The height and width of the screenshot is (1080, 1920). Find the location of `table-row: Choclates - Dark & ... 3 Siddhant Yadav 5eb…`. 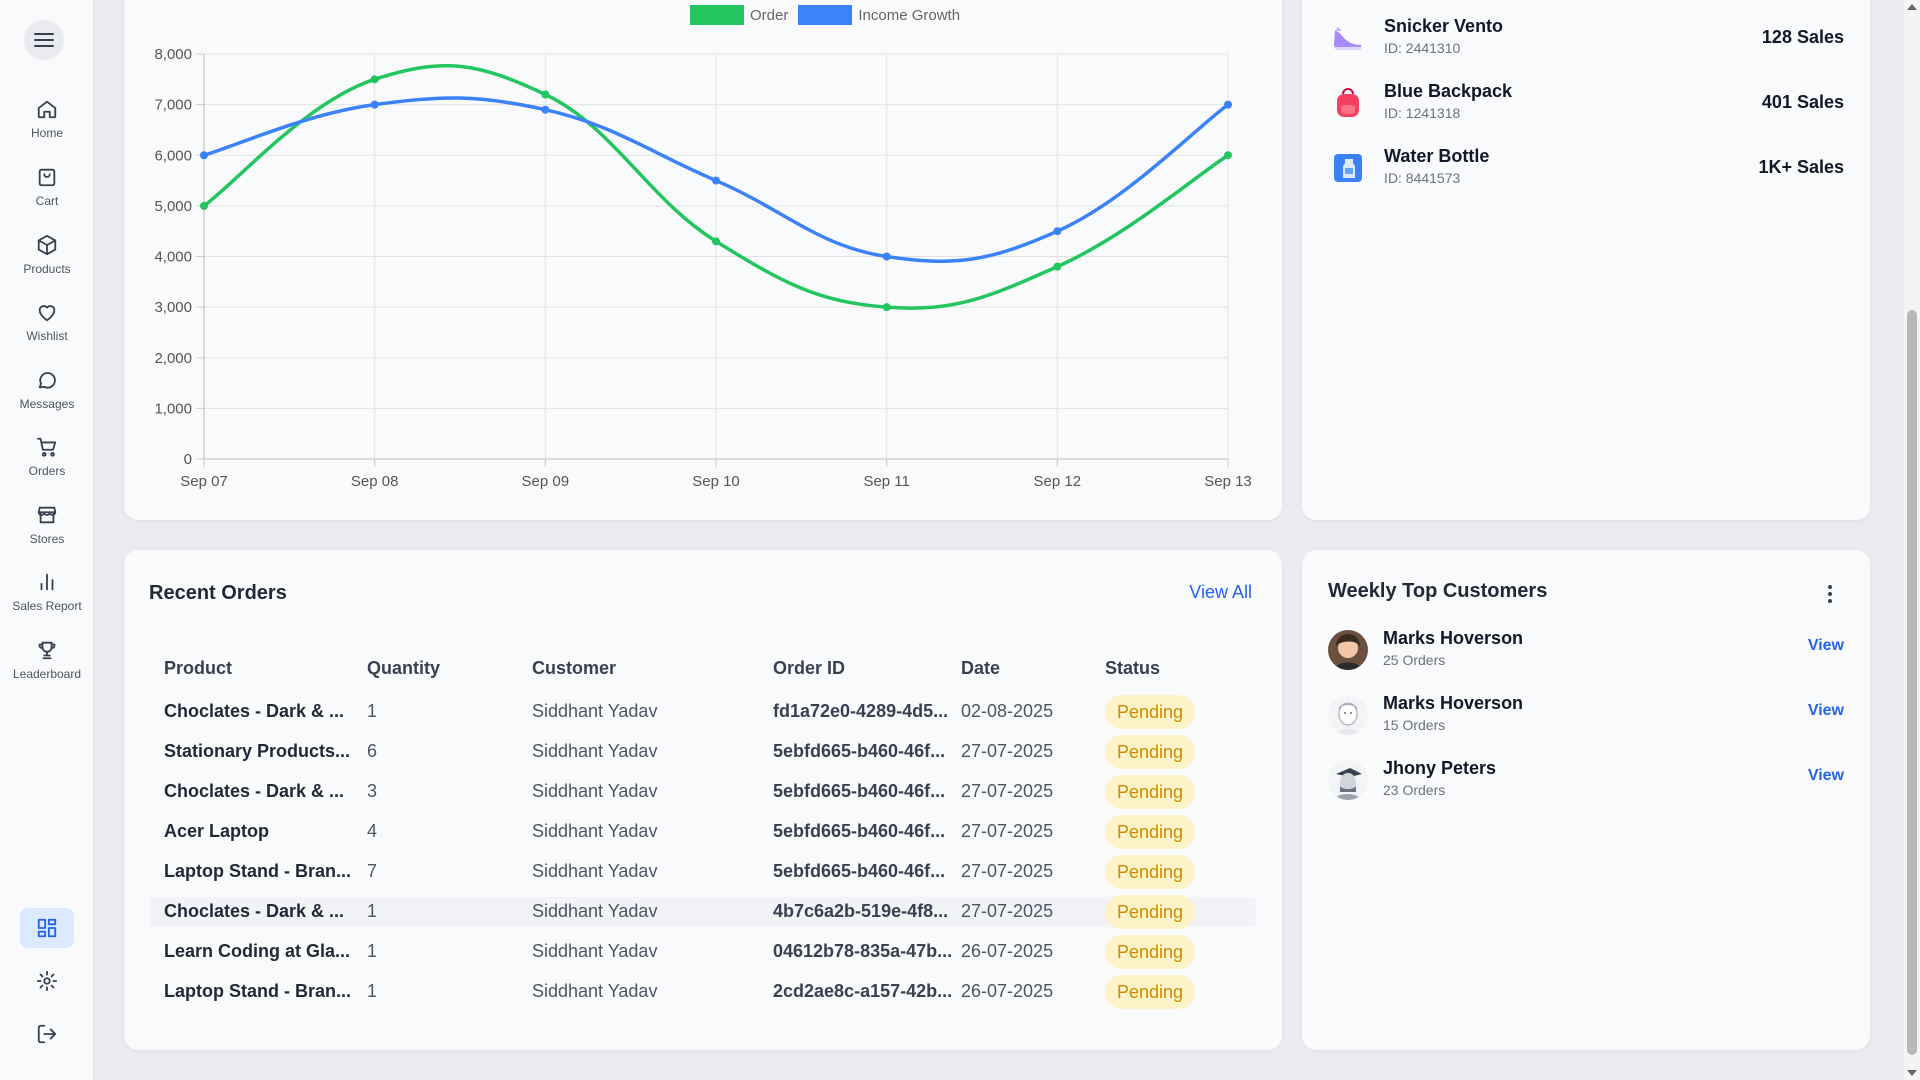

table-row: Choclates - Dark & ... 3 Siddhant Yadav 5eb… is located at coordinates (703, 792).